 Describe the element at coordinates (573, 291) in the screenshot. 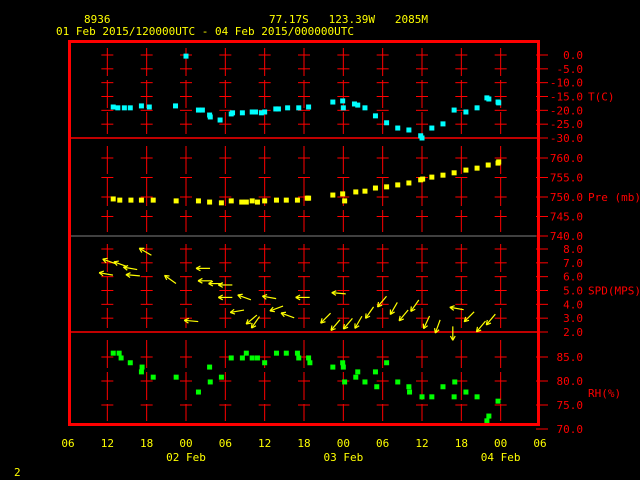

I see `y-tick-label: 5.0` at that location.